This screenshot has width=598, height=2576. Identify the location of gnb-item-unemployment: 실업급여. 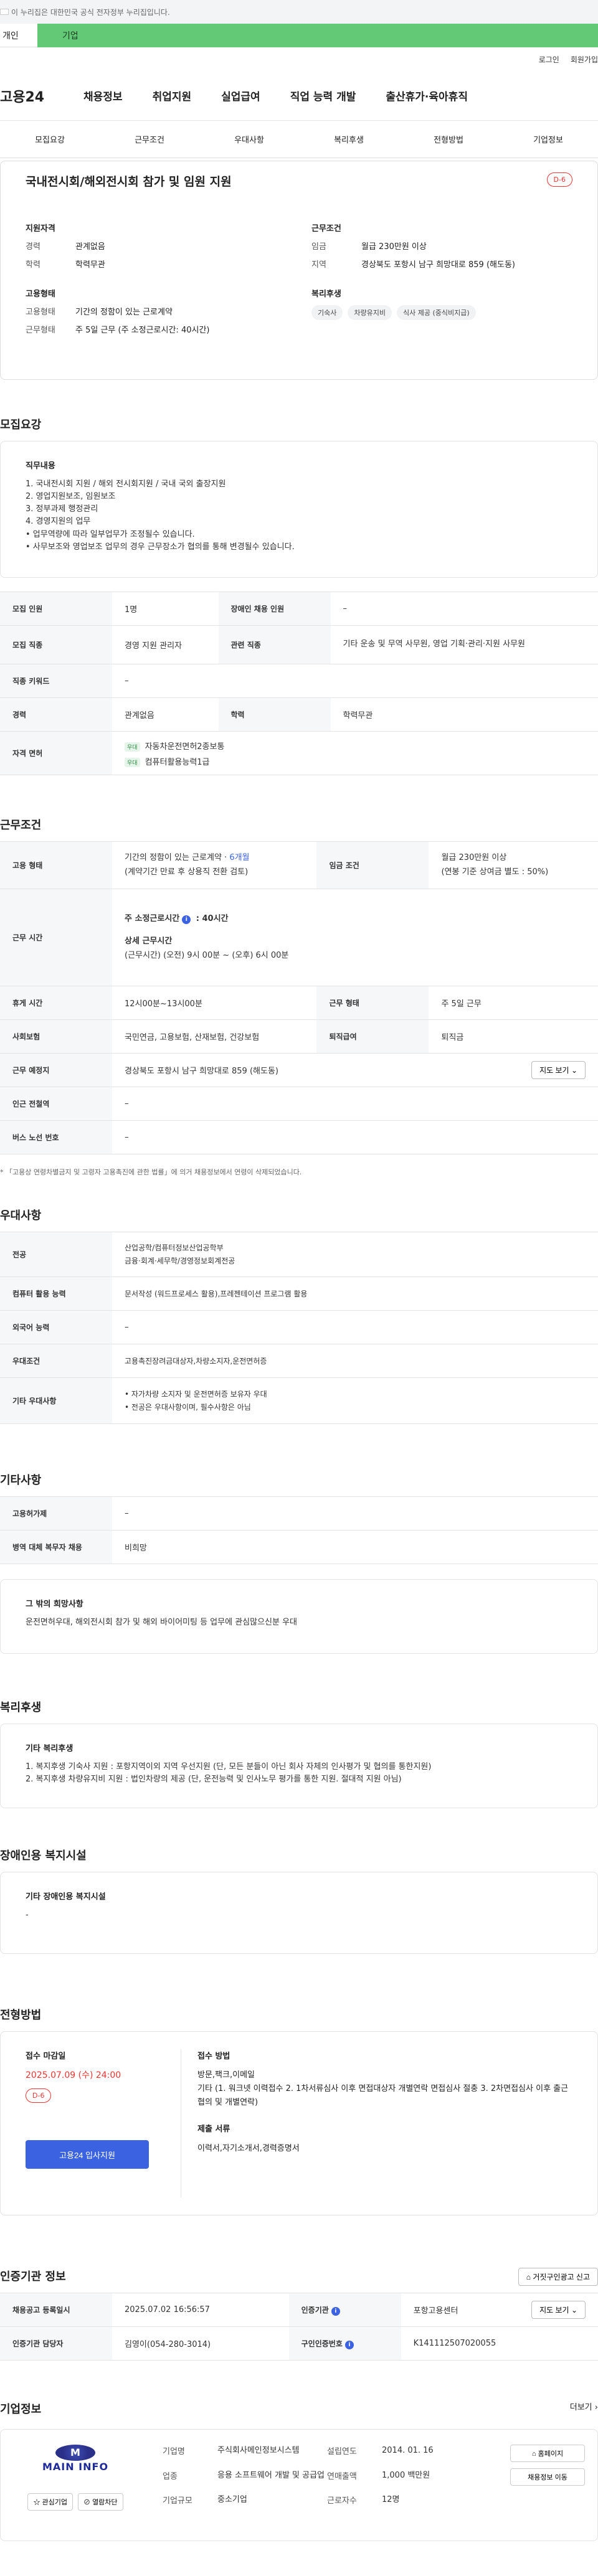
(240, 95).